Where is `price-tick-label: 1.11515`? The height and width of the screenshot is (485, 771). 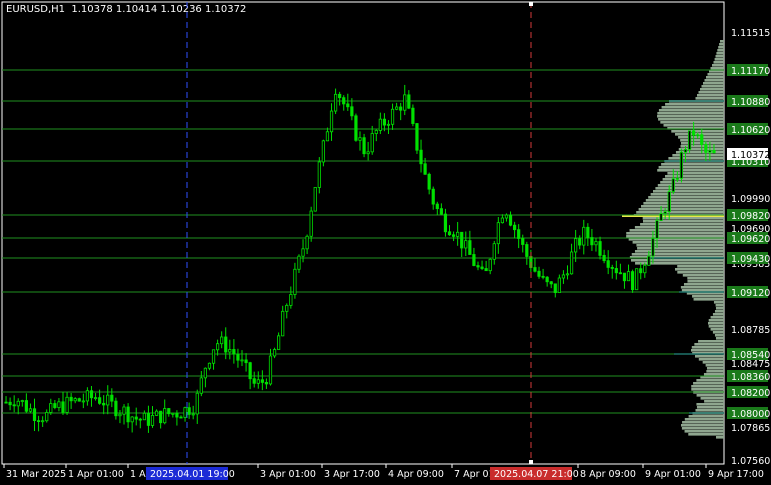
price-tick-label: 1.11515 is located at coordinates (750, 33).